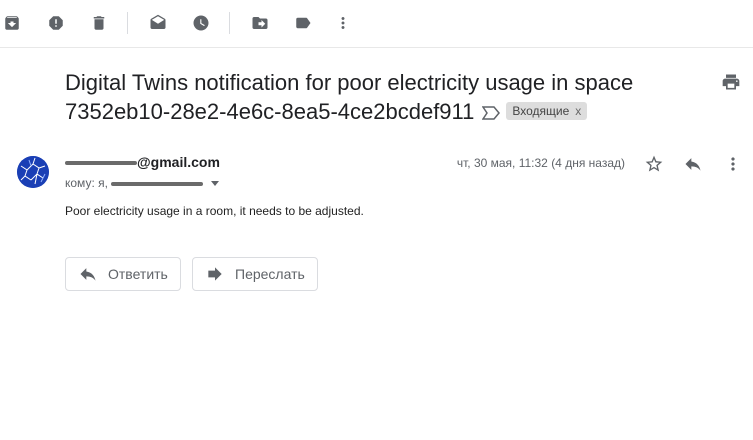  I want to click on forward-button: Переслать, so click(255, 274).